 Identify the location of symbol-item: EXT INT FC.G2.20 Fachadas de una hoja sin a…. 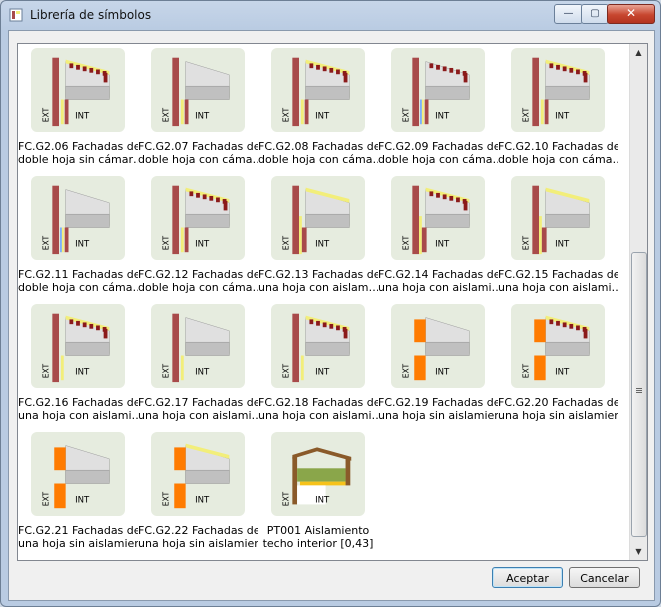
(558, 368).